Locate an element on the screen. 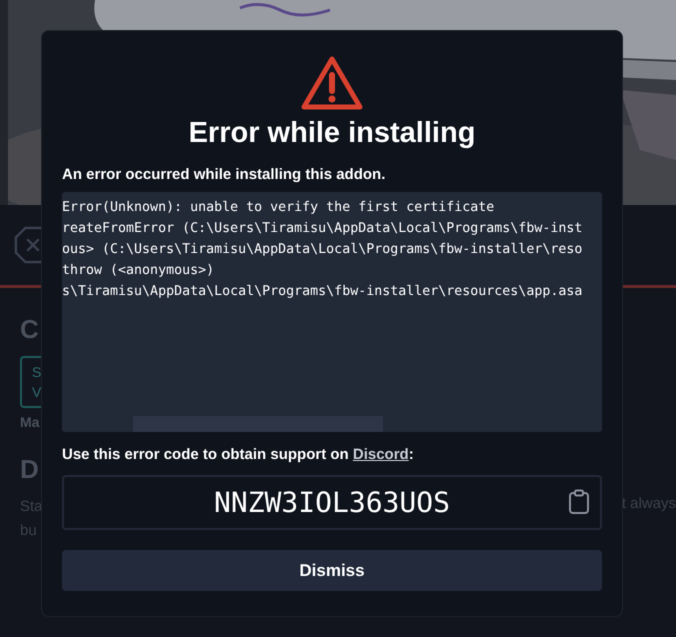 The height and width of the screenshot is (637, 676). dismiss-button: Dismiss is located at coordinates (332, 570).